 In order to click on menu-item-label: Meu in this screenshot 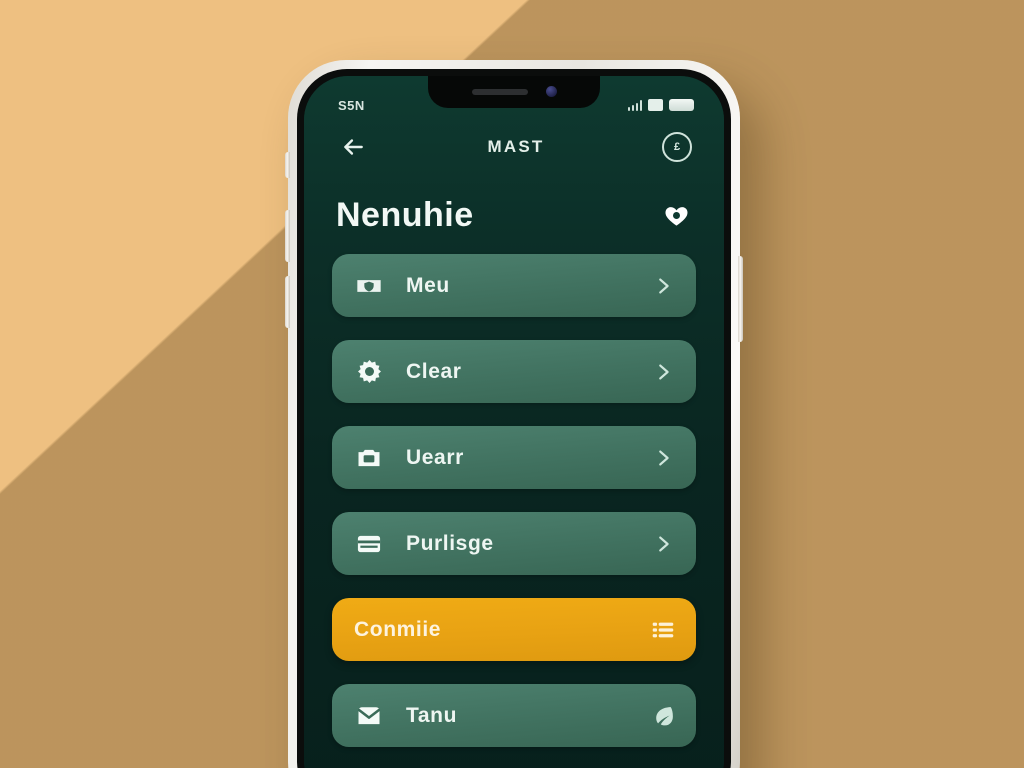, I will do `click(428, 285)`.